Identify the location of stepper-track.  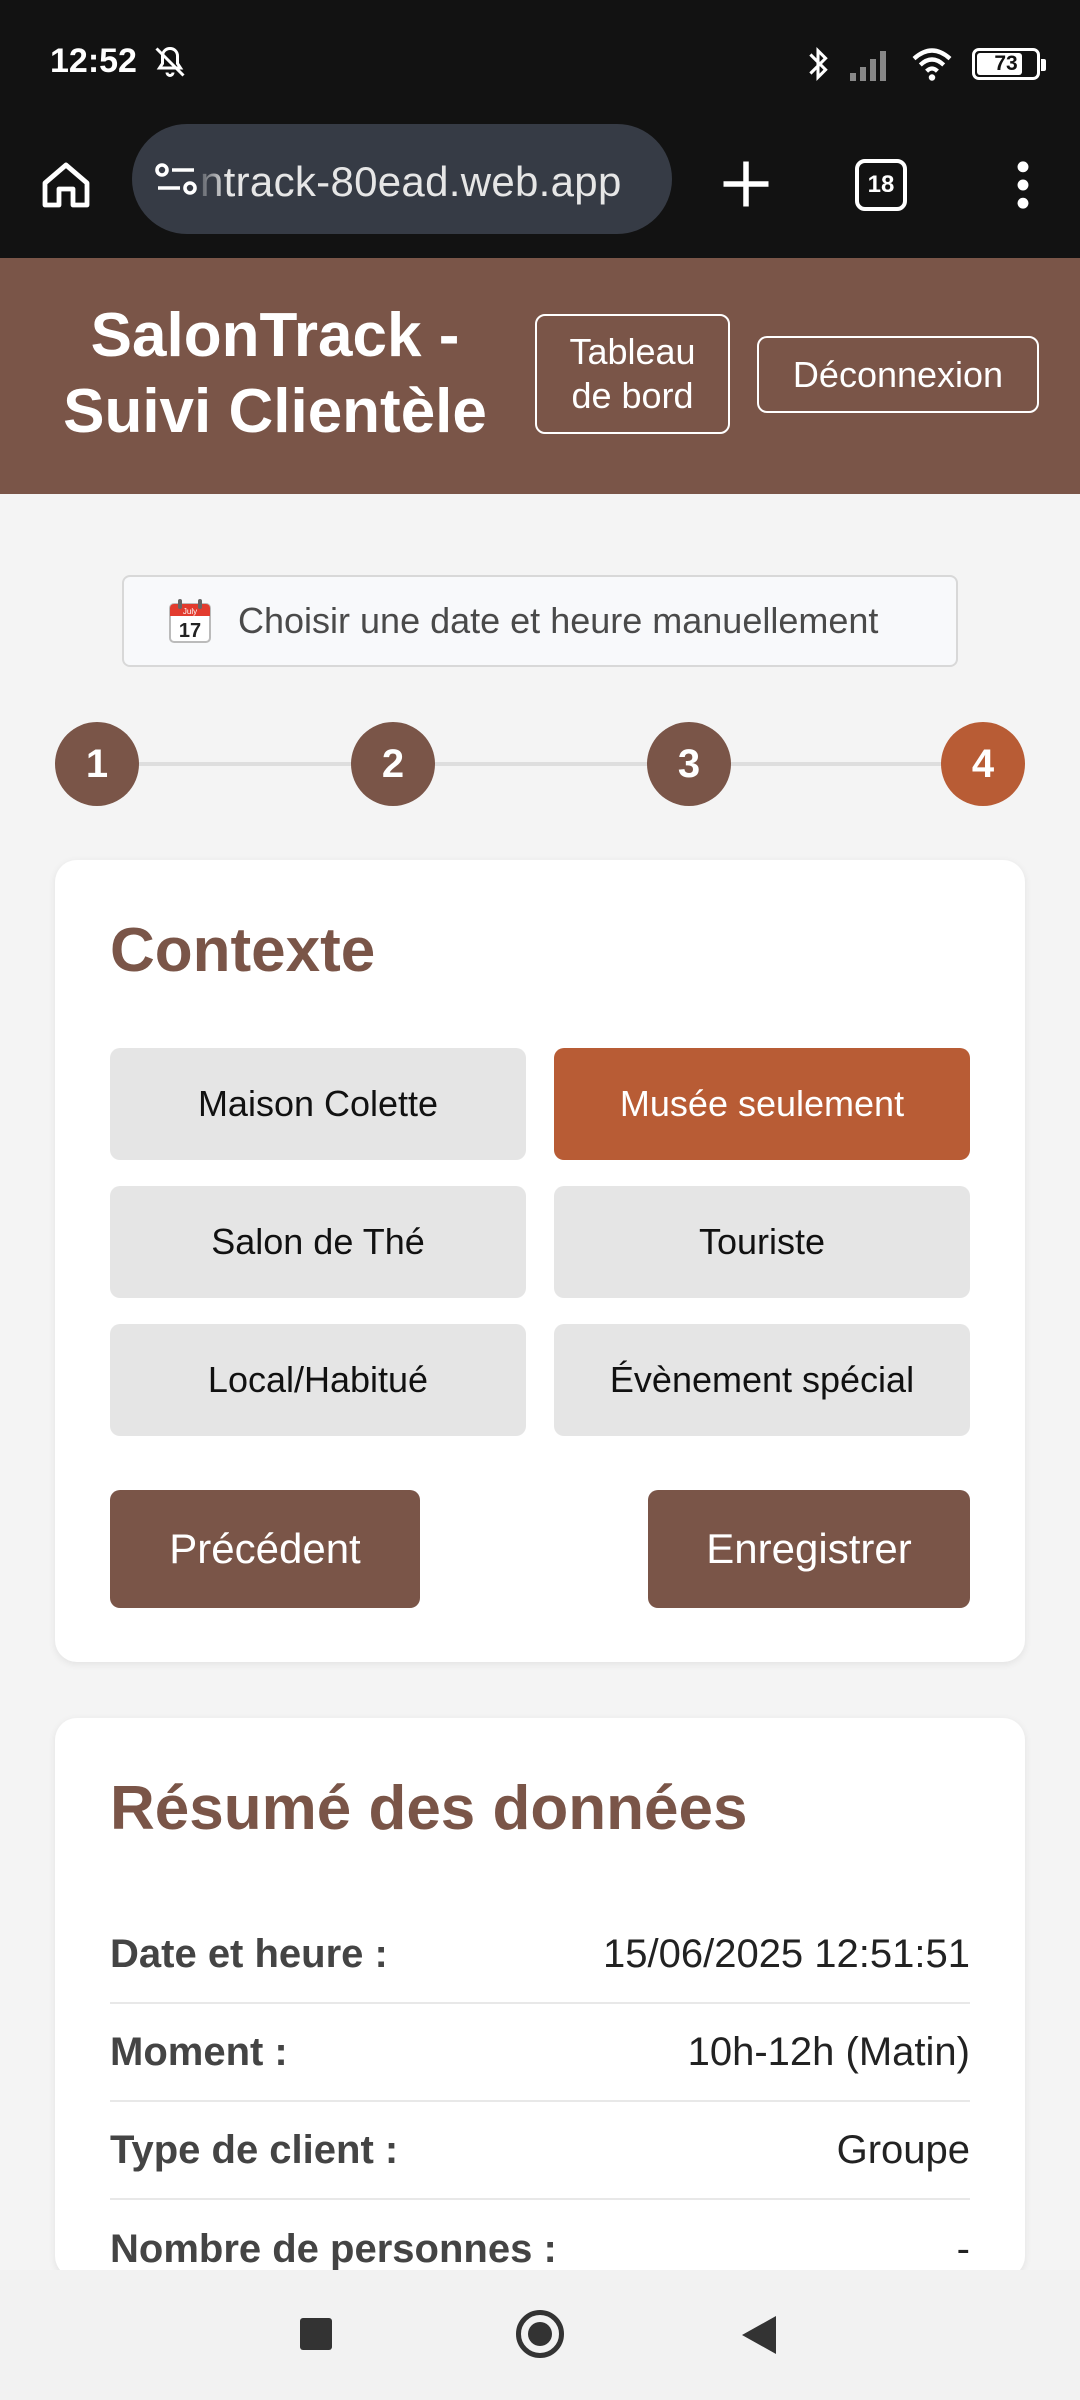
(540, 764).